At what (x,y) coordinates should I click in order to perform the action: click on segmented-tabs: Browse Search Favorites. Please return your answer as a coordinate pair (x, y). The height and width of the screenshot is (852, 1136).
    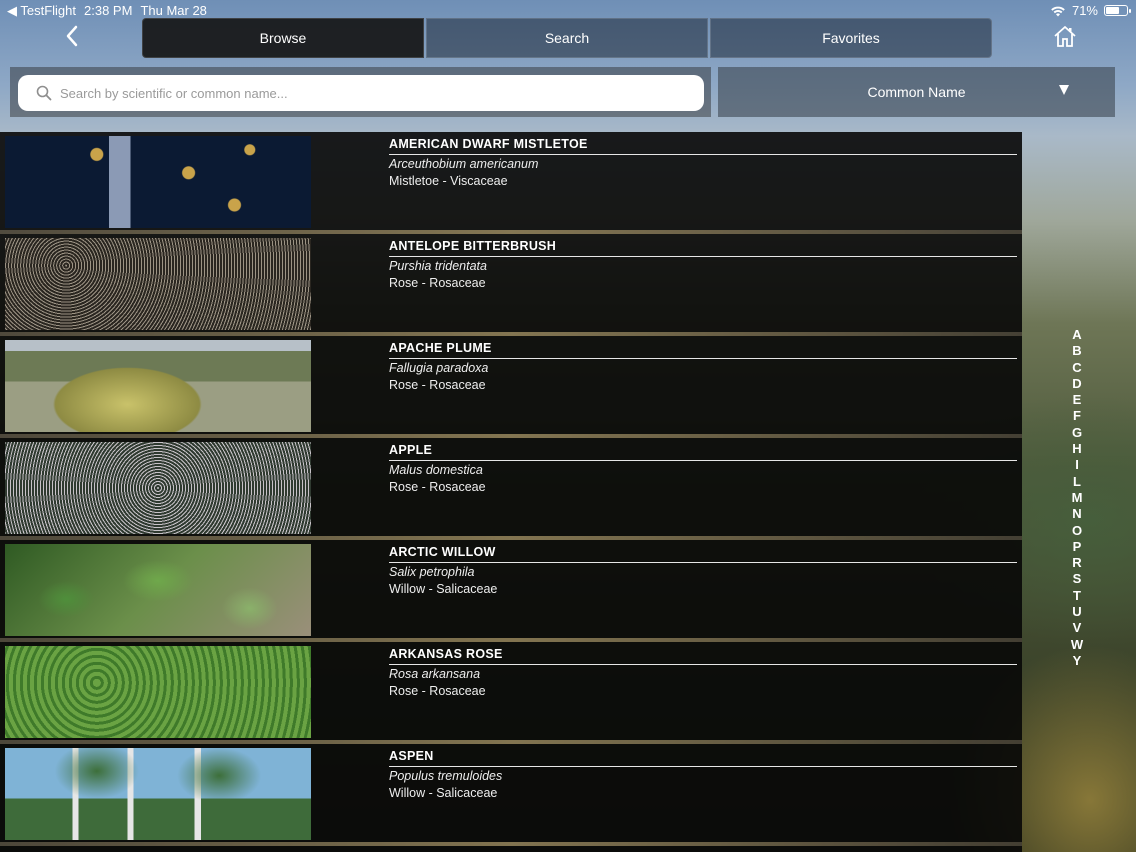
    Looking at the image, I should click on (567, 38).